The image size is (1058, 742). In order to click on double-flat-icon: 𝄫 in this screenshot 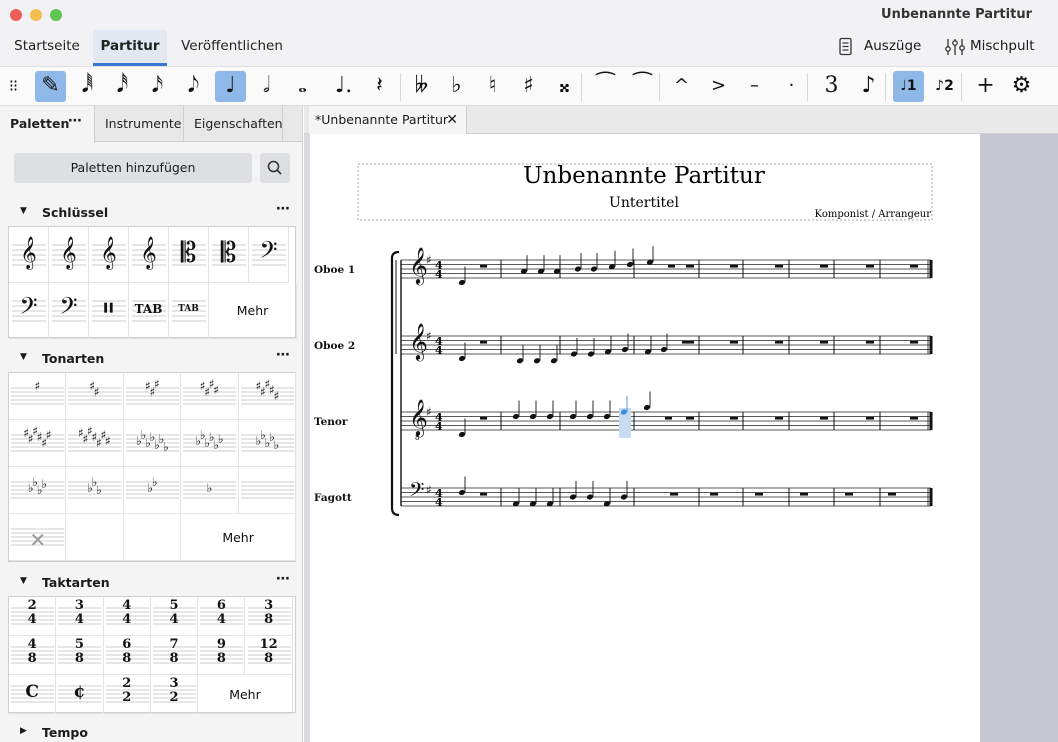, I will do `click(421, 86)`.